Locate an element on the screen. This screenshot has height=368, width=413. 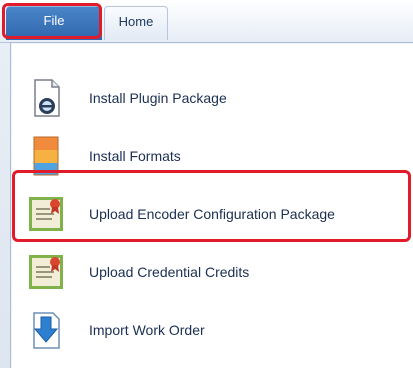
menu-item-label: Import Work Order is located at coordinates (147, 330).